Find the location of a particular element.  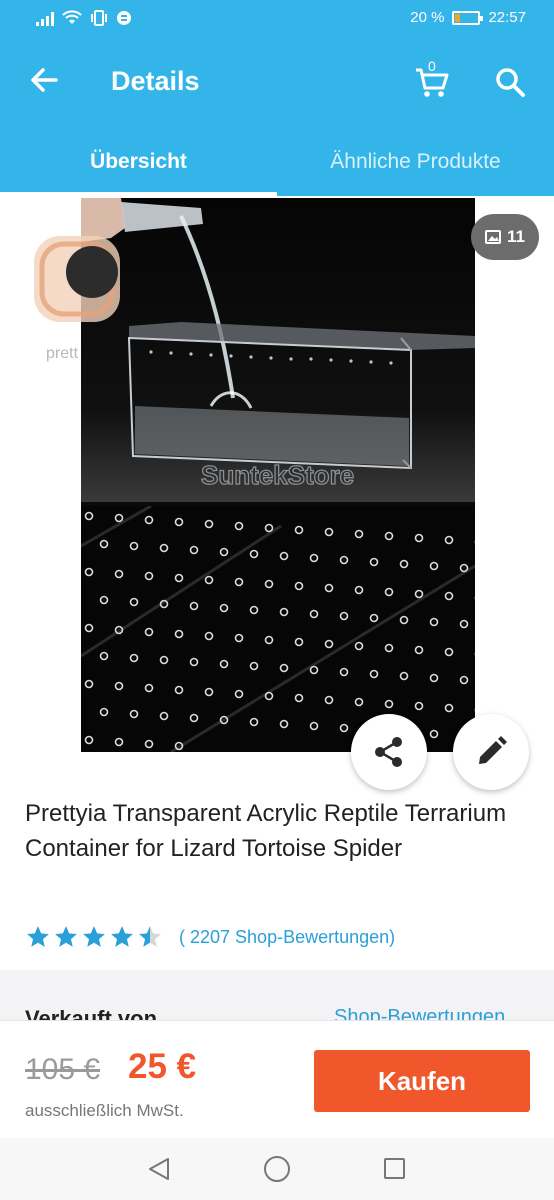

cart-button: 0 is located at coordinates (432, 79).